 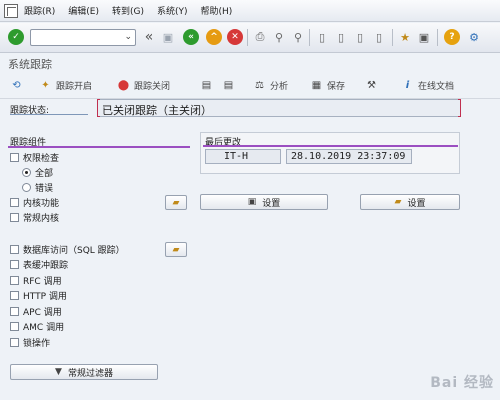 I want to click on db-access-label: 数据库访问（SQL 跟踪）, so click(x=74, y=250).